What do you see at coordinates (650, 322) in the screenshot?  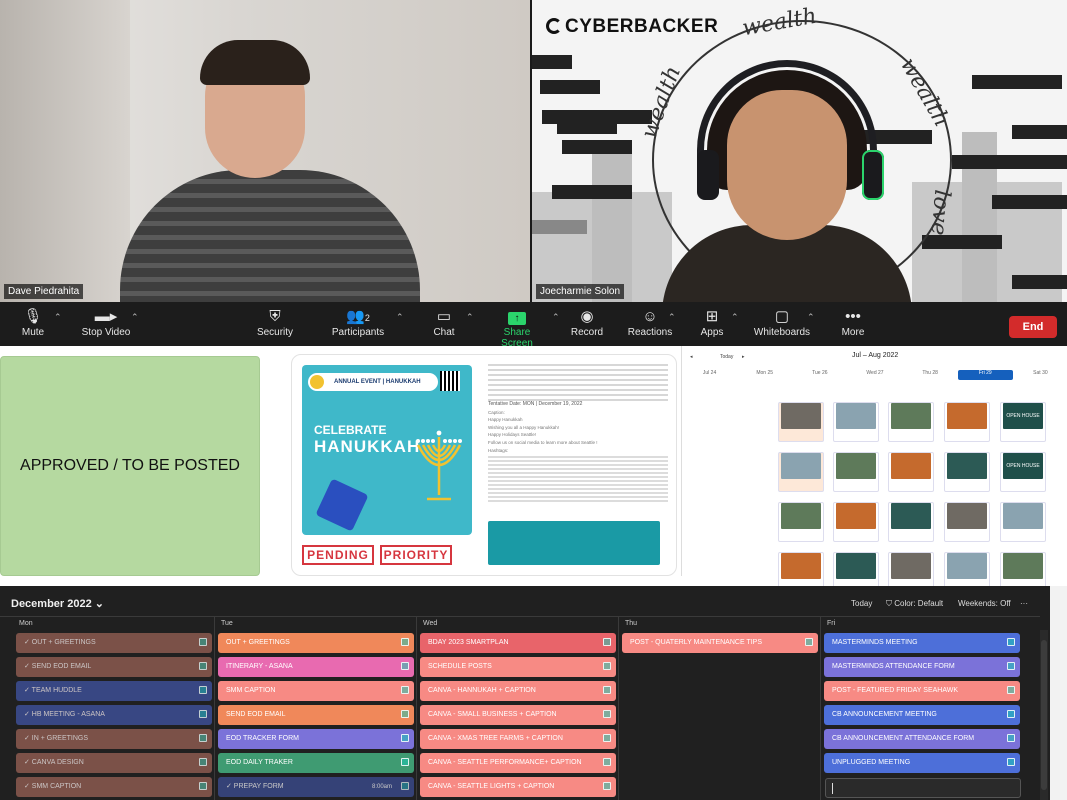 I see `reactions-button: ☺ Reactions` at bounding box center [650, 322].